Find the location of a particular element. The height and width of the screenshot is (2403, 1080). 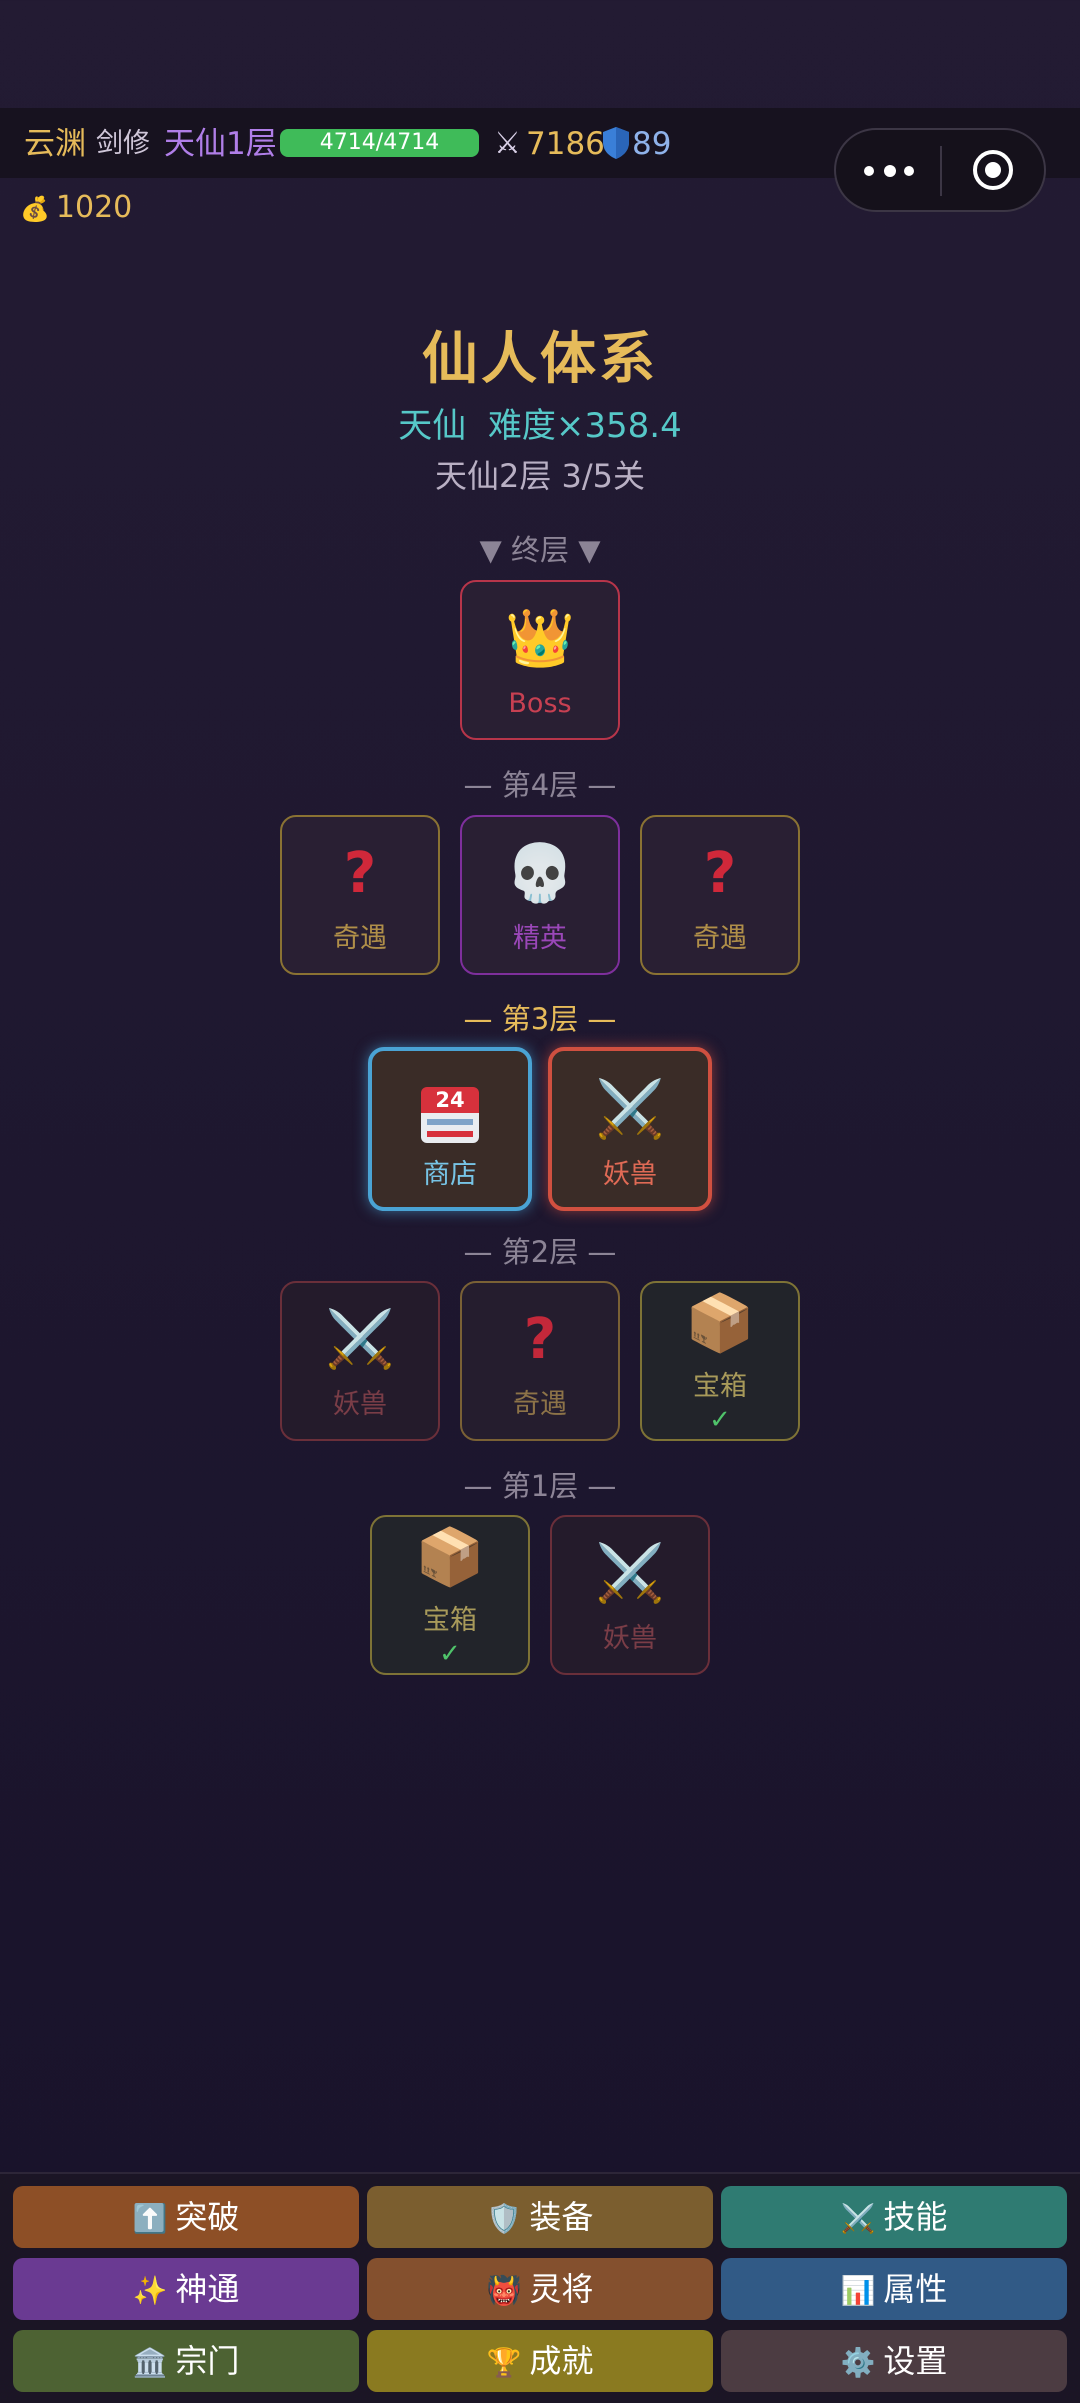

layer-label-final: ▼ 终层 ▼ is located at coordinates (540, 550).